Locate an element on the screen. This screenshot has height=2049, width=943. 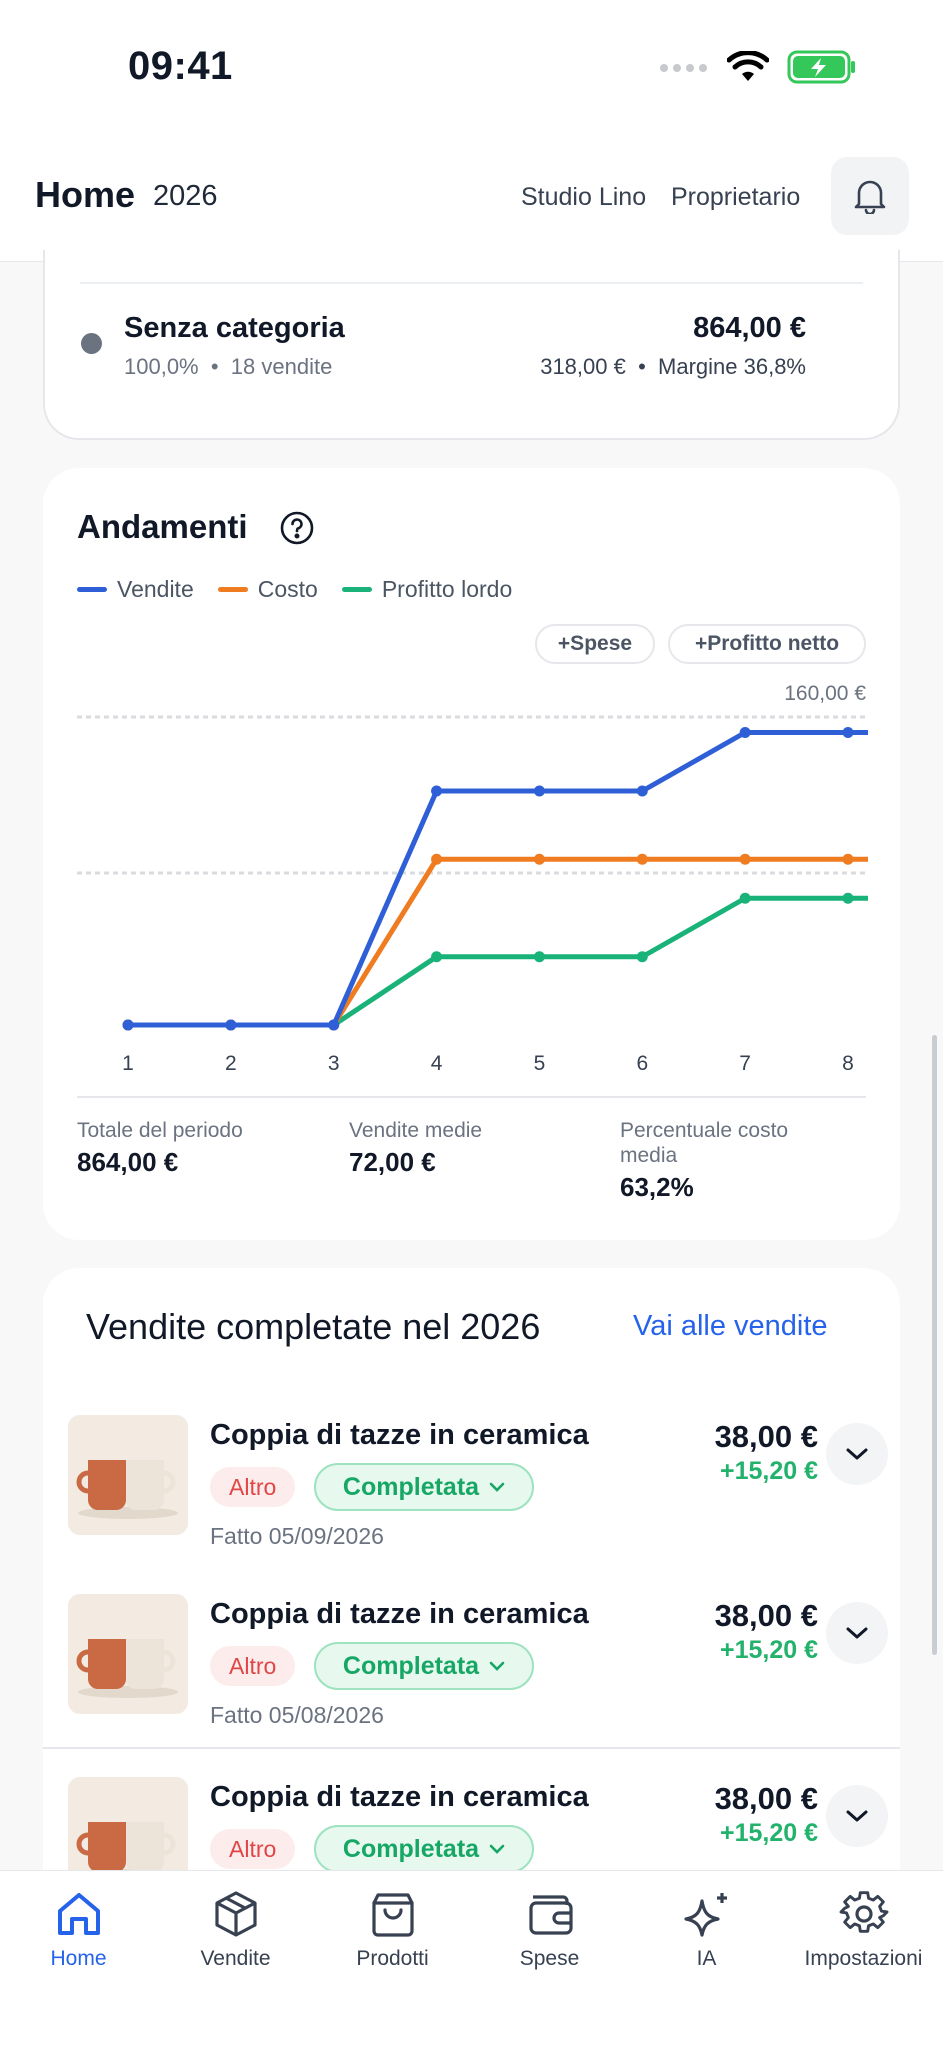
x-tick-label: 2 is located at coordinates (231, 1063).